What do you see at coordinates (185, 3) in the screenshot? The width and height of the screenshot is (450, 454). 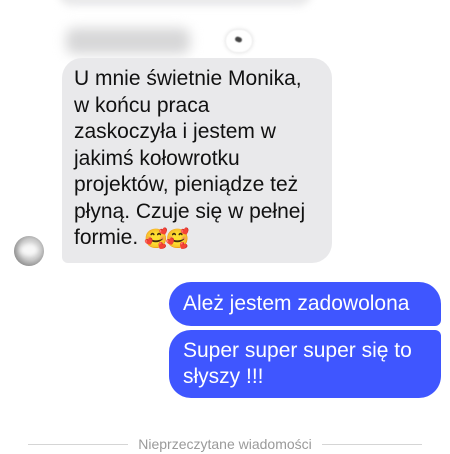 I see `blurred-previous-message` at bounding box center [185, 3].